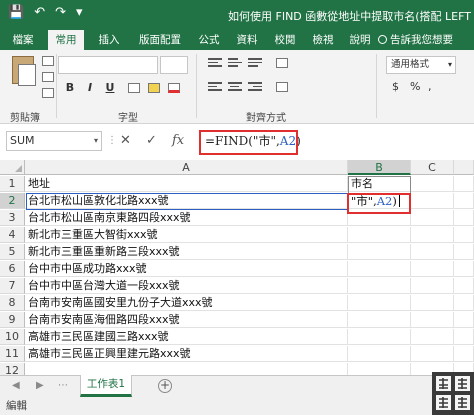  Describe the element at coordinates (215, 64) in the screenshot. I see `align-top-icon` at that location.